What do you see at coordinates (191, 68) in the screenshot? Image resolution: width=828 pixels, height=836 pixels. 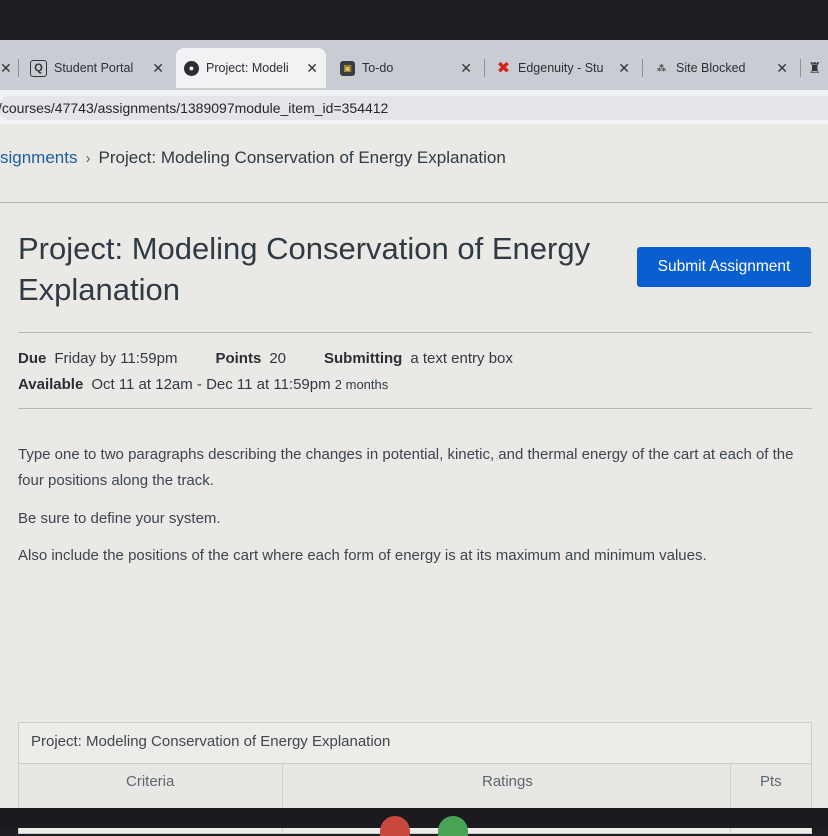 I see `canvas-logo-icon: ●` at bounding box center [191, 68].